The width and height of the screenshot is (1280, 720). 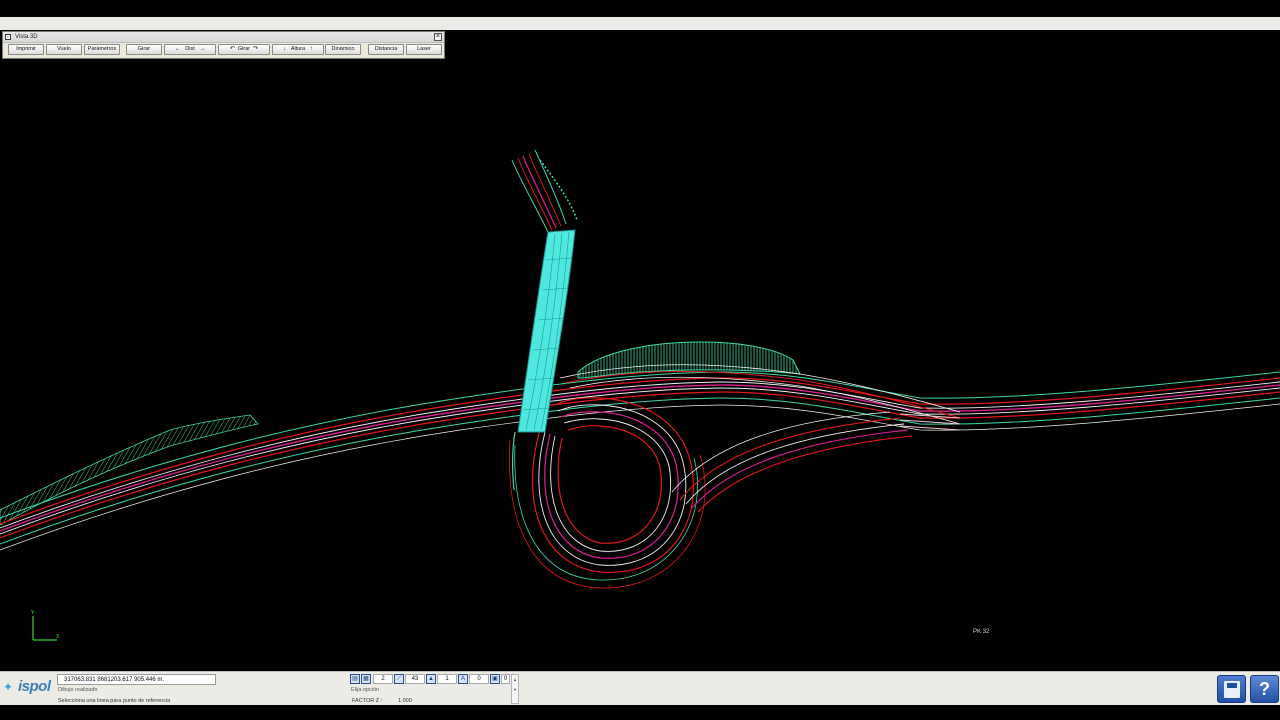 What do you see at coordinates (232, 49) in the screenshot?
I see `rotate-ccw-icon: ↶` at bounding box center [232, 49].